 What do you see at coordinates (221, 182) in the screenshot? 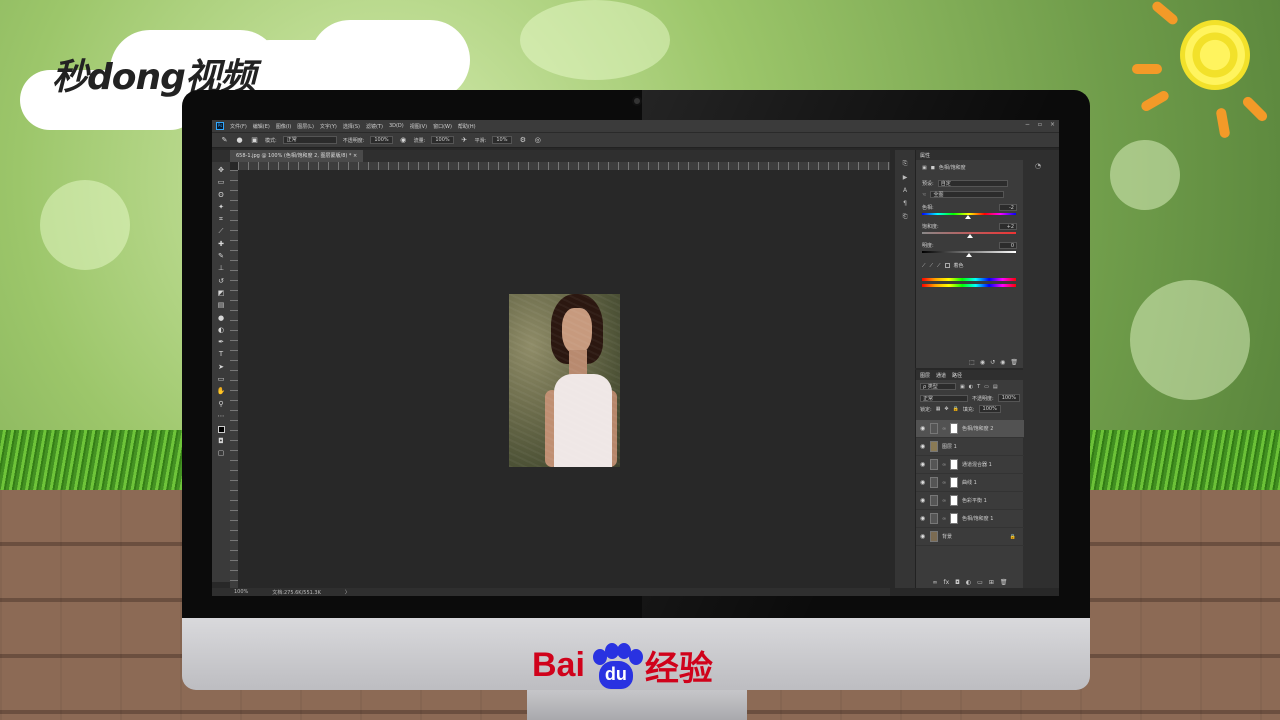
I see `marquee-tool-icon: ▭` at bounding box center [221, 182].